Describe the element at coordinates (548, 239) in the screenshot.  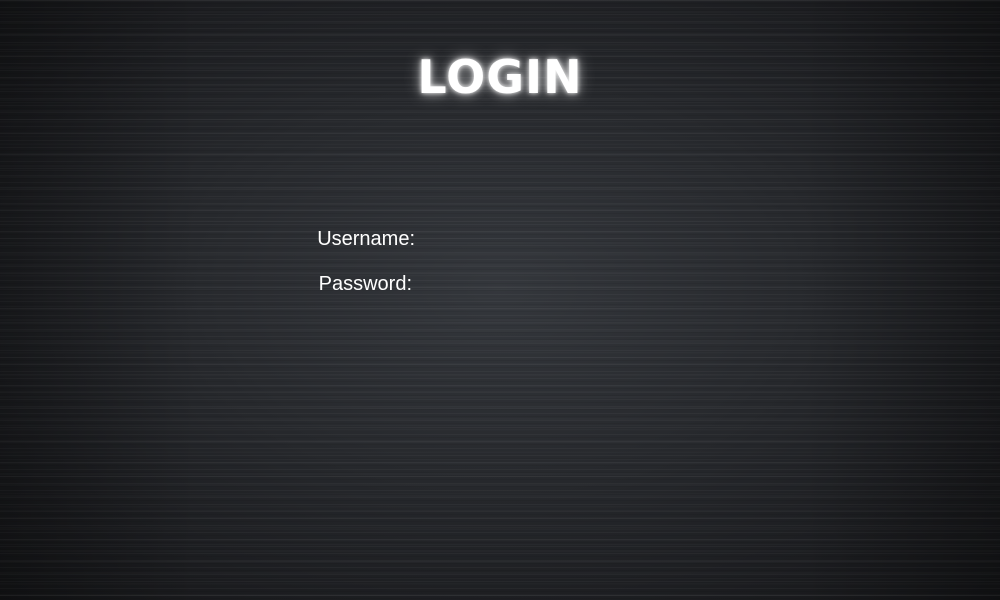
I see `username-input` at that location.